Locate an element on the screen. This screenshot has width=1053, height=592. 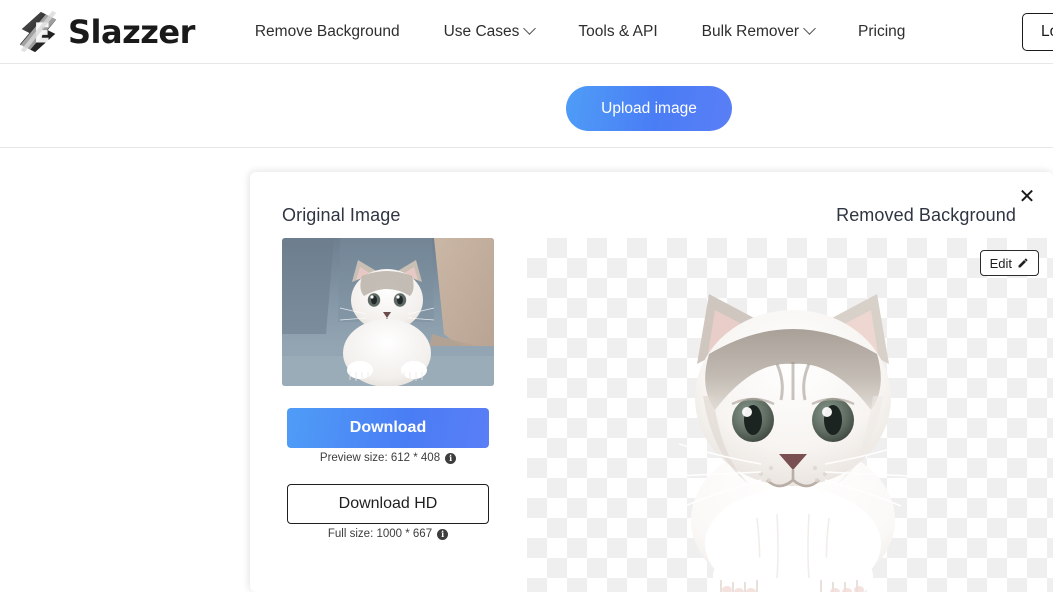
nav-label: Tools & API is located at coordinates (618, 31).